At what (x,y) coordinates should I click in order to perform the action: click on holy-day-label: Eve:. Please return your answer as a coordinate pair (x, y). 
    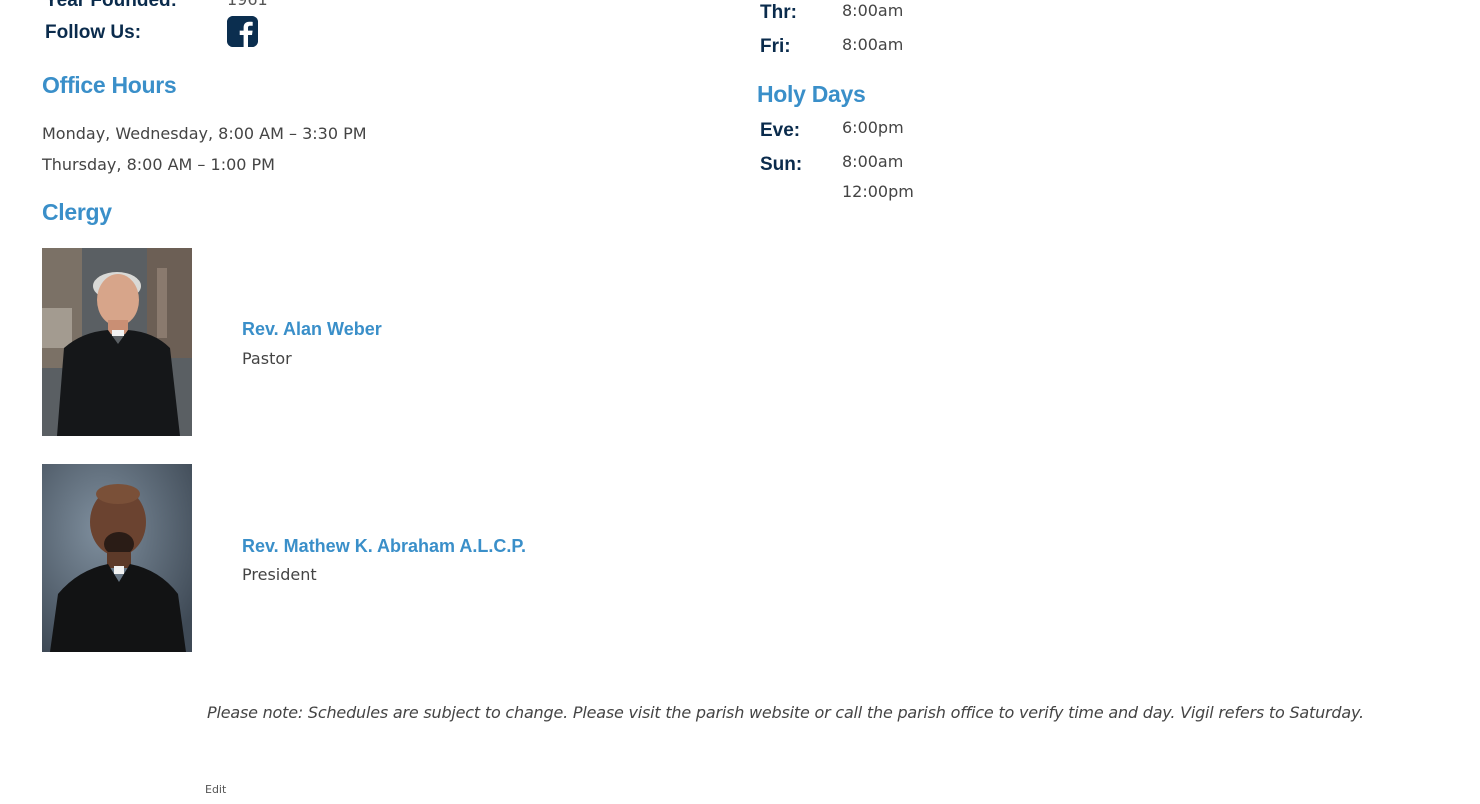
    Looking at the image, I should click on (780, 130).